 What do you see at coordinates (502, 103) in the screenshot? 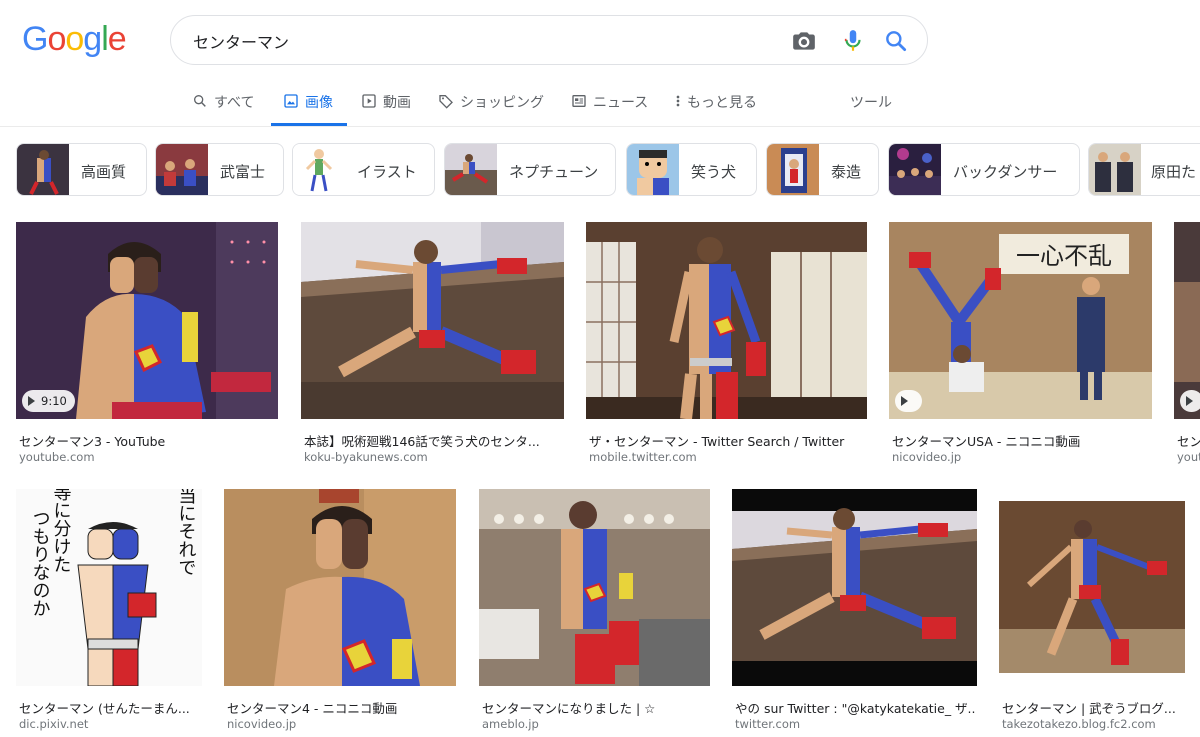
I see `tab-label: ショッピング` at bounding box center [502, 103].